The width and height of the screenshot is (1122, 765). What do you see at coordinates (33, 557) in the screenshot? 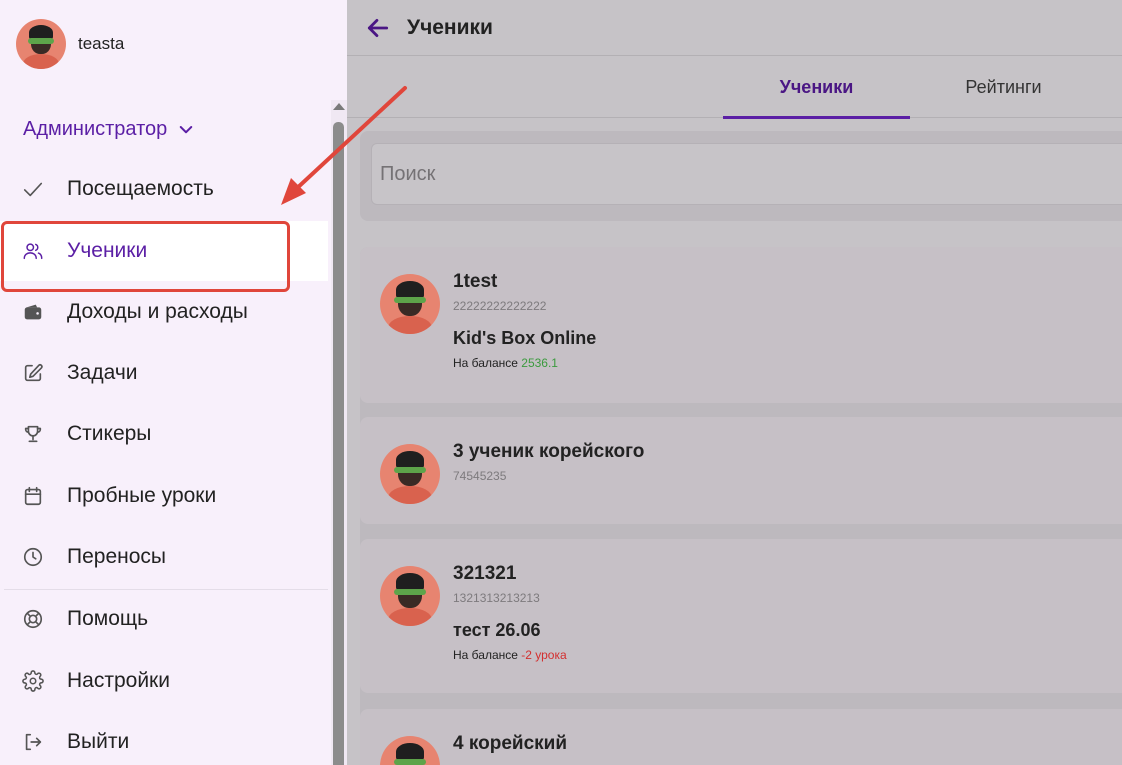
I see `clock-icon` at bounding box center [33, 557].